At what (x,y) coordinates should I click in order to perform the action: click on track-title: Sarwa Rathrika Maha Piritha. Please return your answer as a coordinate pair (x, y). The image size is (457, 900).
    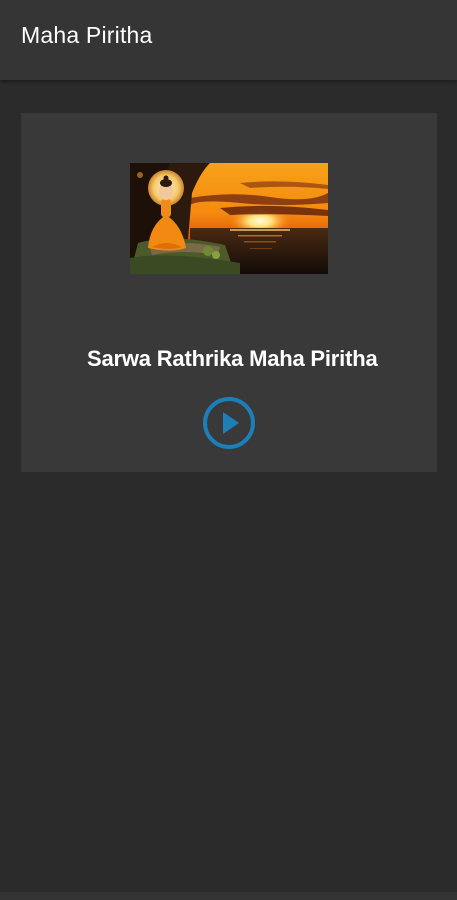
    Looking at the image, I should click on (232, 359).